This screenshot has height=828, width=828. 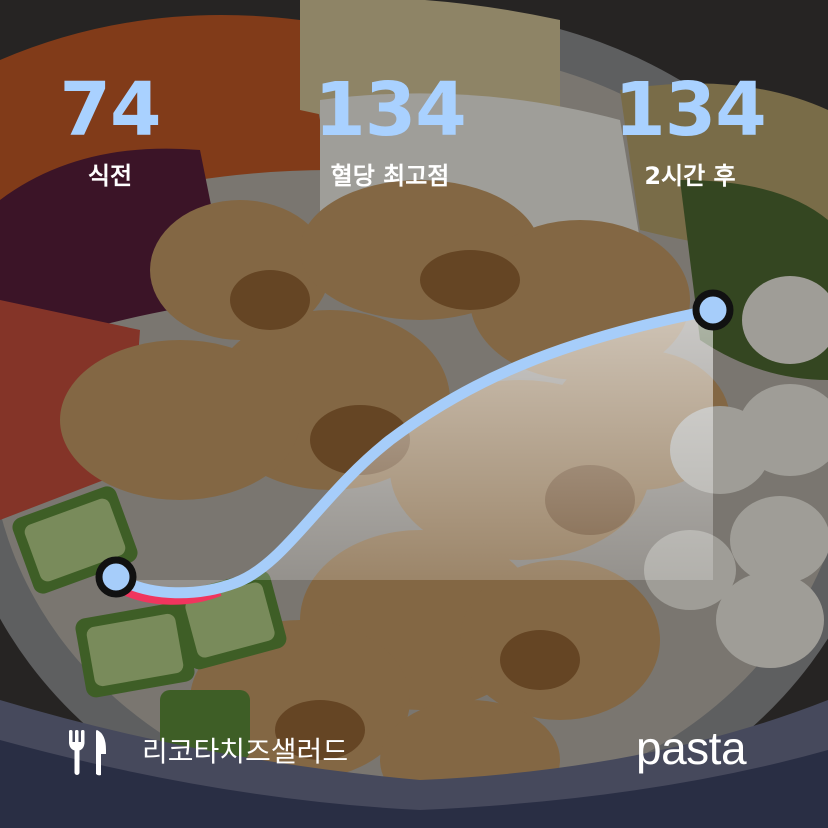 What do you see at coordinates (713, 310) in the screenshot?
I see `end-point-marker` at bounding box center [713, 310].